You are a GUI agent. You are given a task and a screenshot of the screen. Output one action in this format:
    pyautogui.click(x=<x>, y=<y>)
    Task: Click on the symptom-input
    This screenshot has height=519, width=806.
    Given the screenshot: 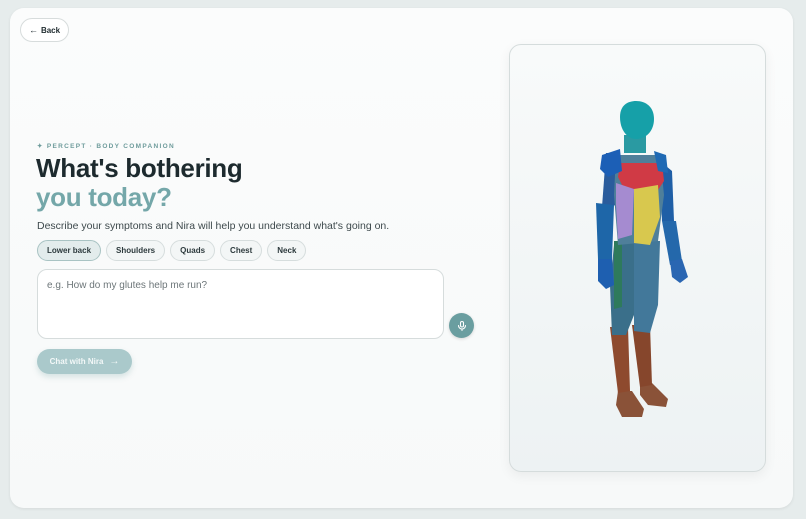 What is the action you would take?
    pyautogui.click(x=240, y=304)
    